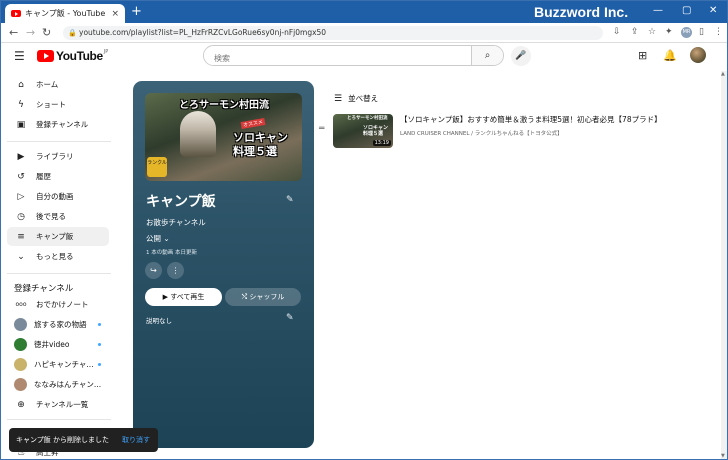  I want to click on youtube-logo: YouTube JP, so click(72, 56).